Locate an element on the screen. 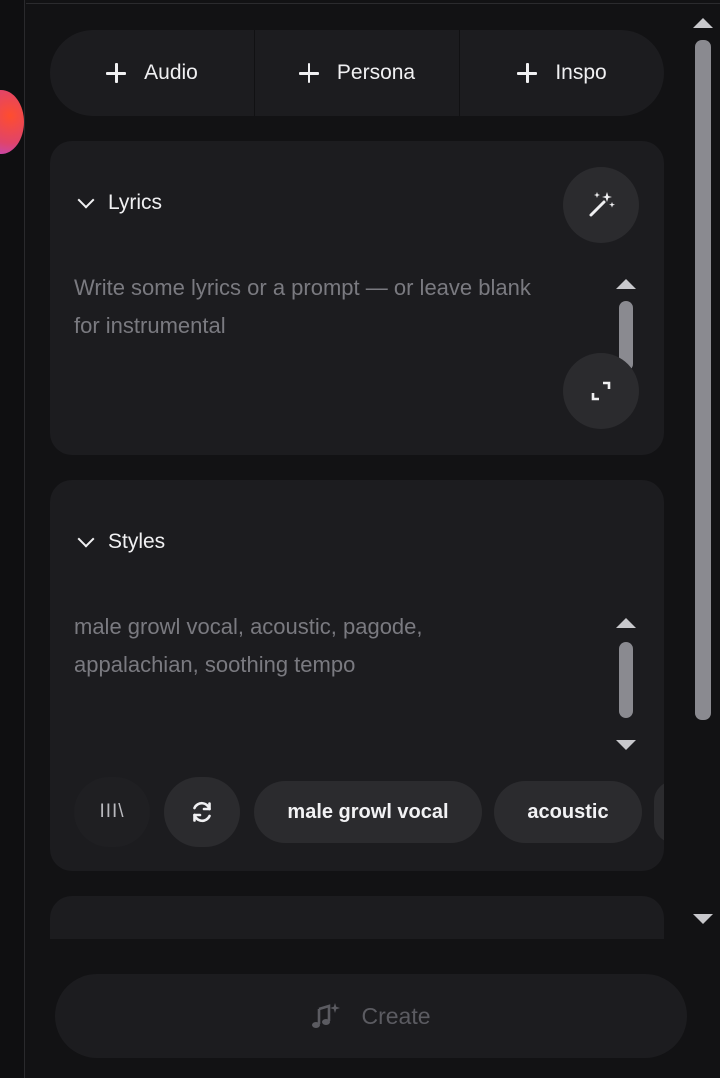  lyrics-placeholder-line-2: for instrumental is located at coordinates (150, 325).